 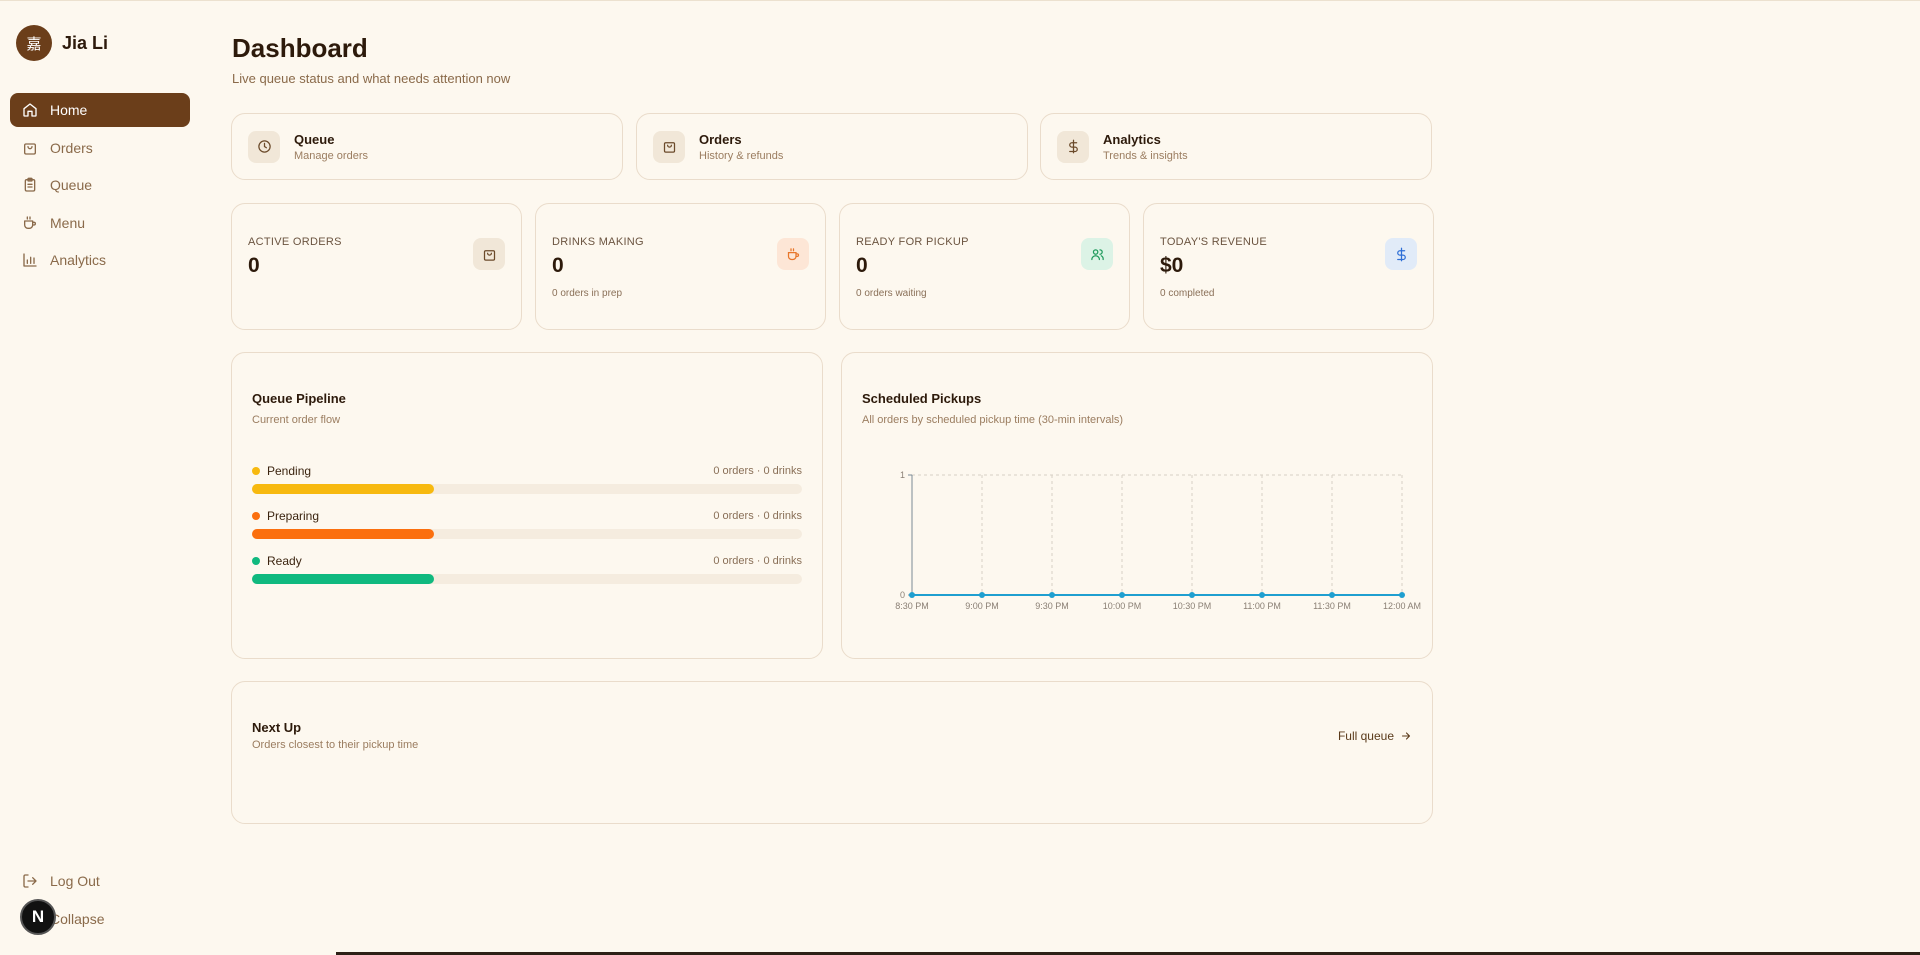 What do you see at coordinates (922, 398) in the screenshot?
I see `panel-title: Scheduled Pickups` at bounding box center [922, 398].